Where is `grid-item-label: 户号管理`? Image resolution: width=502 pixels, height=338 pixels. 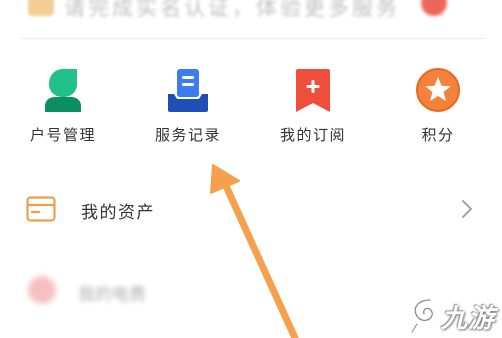
grid-item-label: 户号管理 is located at coordinates (62, 135).